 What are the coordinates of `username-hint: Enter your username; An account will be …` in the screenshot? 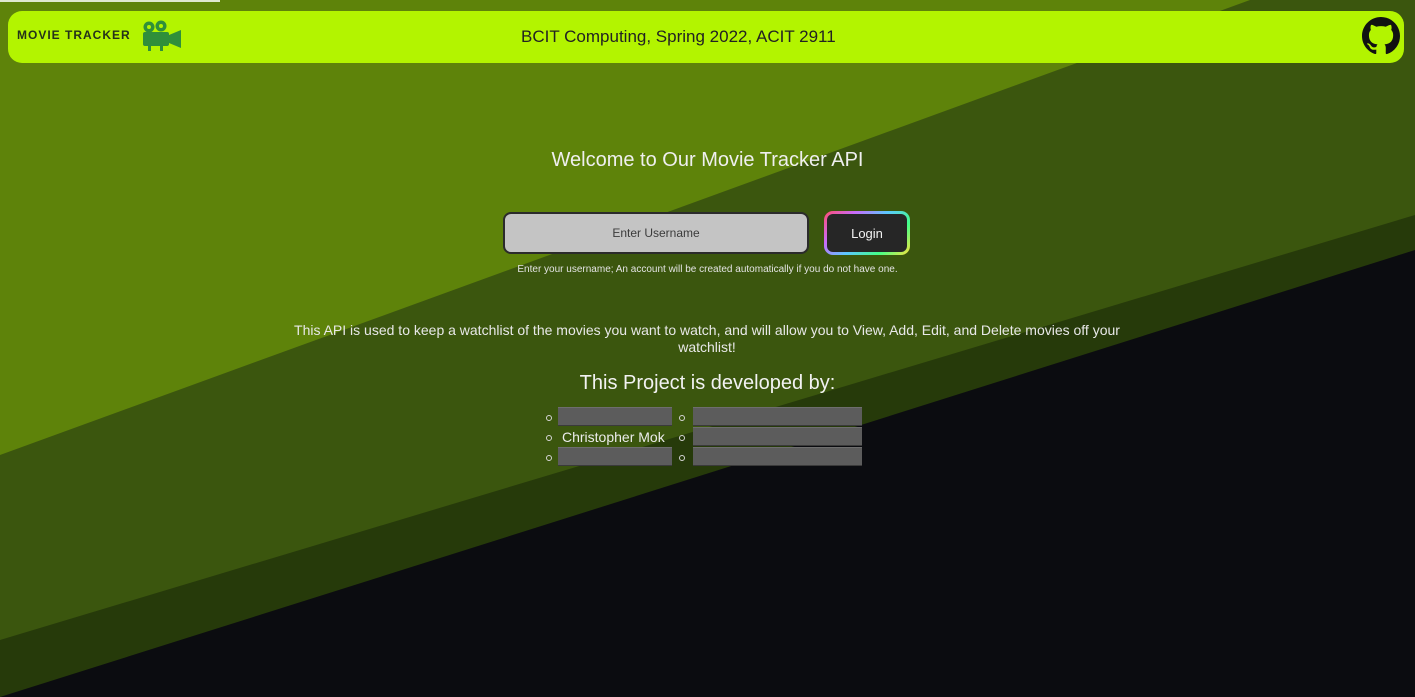 It's located at (707, 269).